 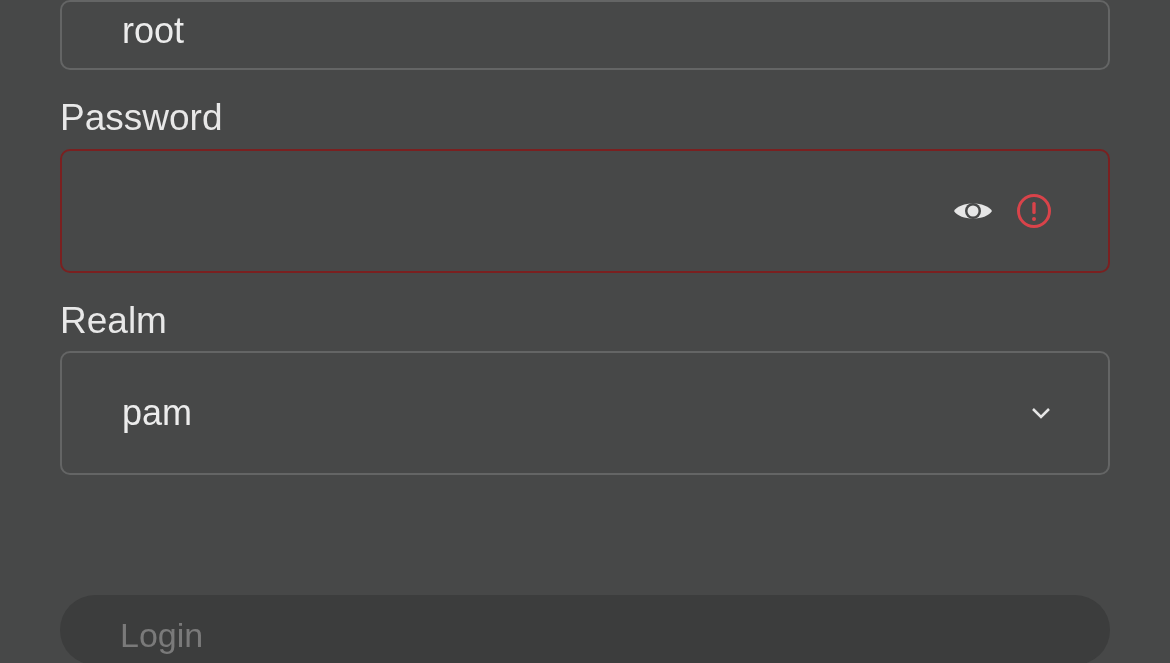 I want to click on username-field: root, so click(x=585, y=35).